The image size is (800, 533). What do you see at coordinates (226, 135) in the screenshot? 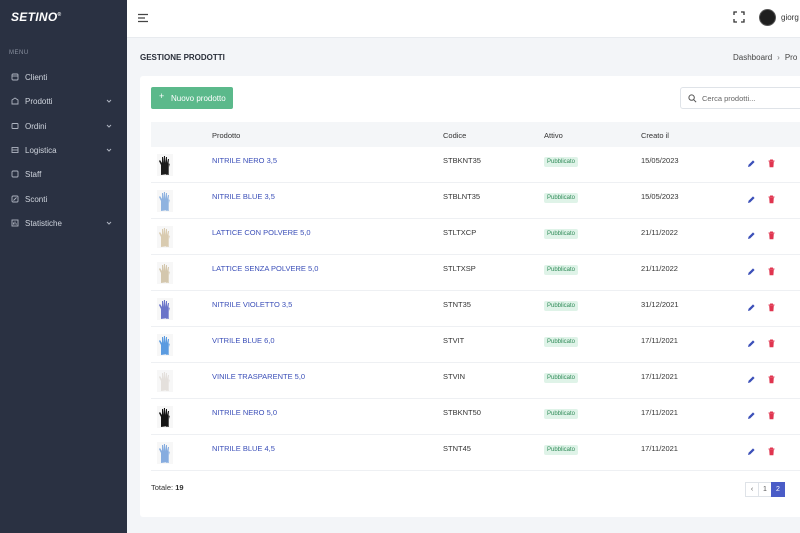
I see `column-header-product: Prodotto` at bounding box center [226, 135].